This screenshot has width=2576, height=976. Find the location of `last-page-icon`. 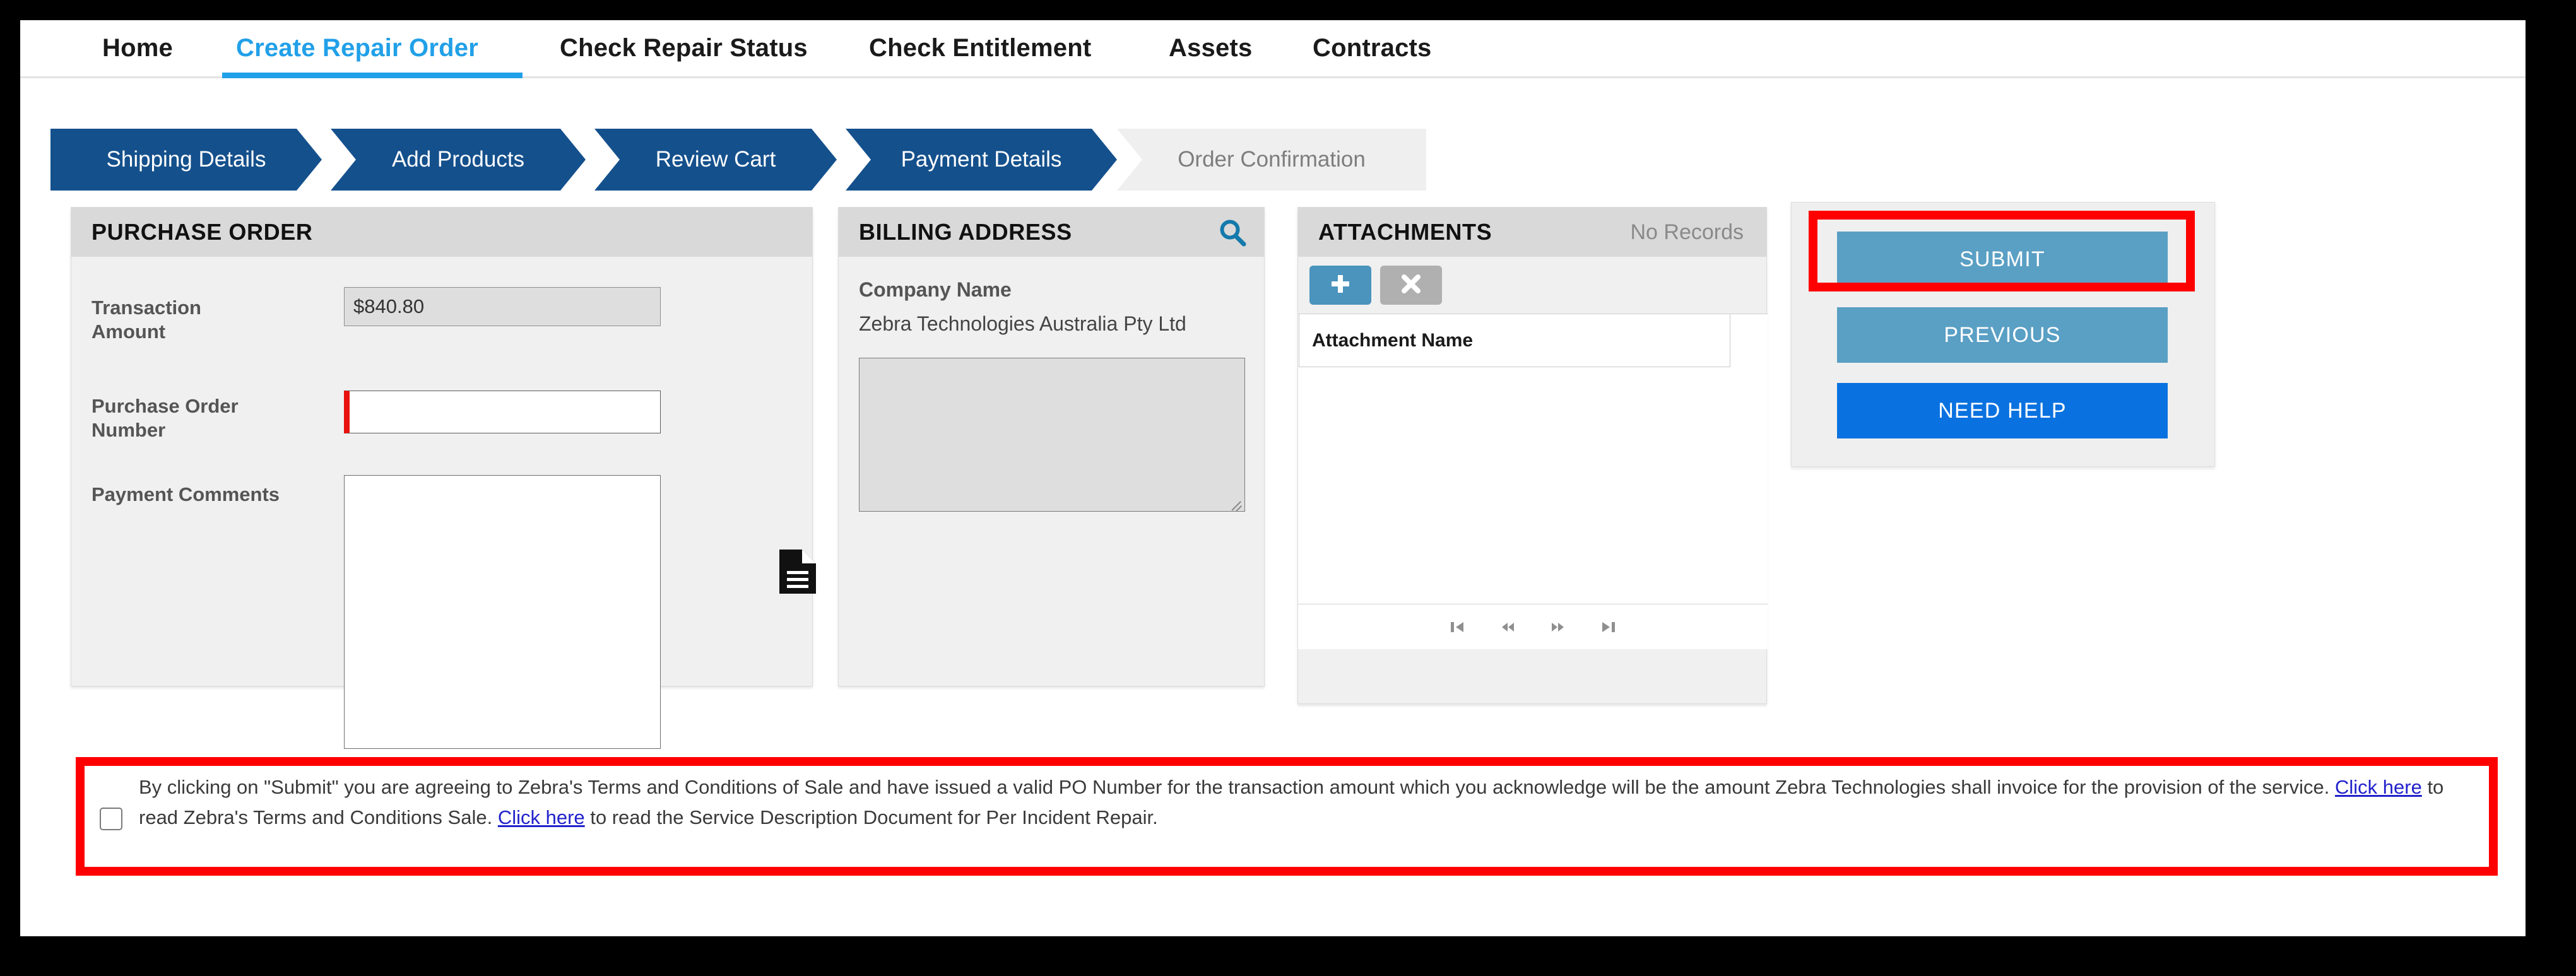

last-page-icon is located at coordinates (1608, 627).